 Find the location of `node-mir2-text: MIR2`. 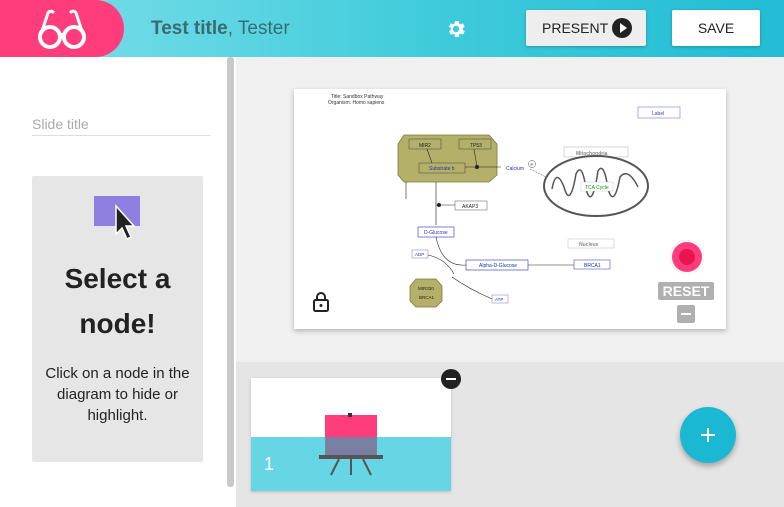

node-mir2-text: MIR2 is located at coordinates (425, 146).